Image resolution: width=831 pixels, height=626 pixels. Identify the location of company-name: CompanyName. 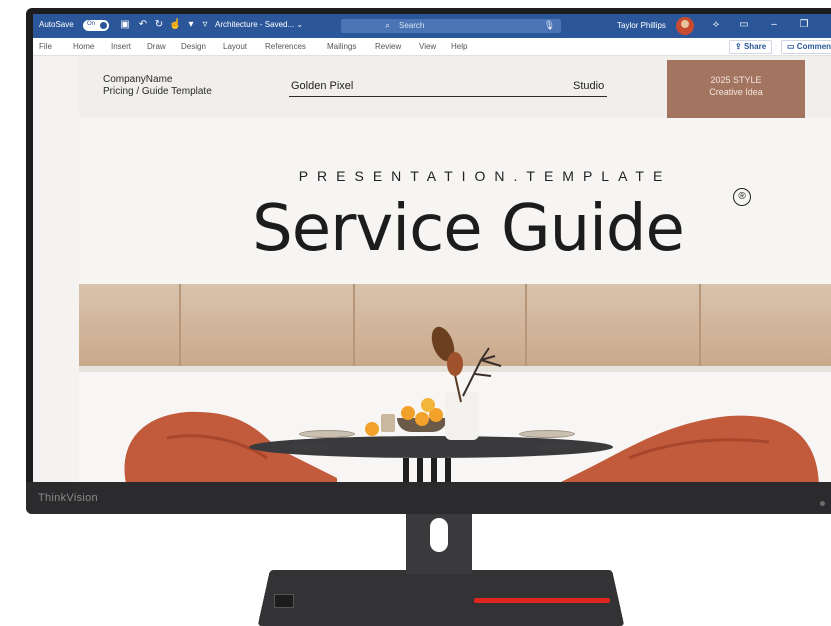
(138, 79).